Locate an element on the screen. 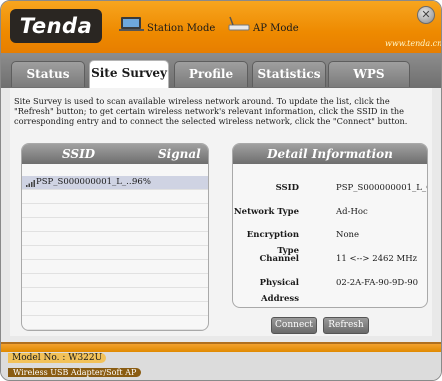 This screenshot has height=381, width=442. footer-accent-bar is located at coordinates (221, 348).